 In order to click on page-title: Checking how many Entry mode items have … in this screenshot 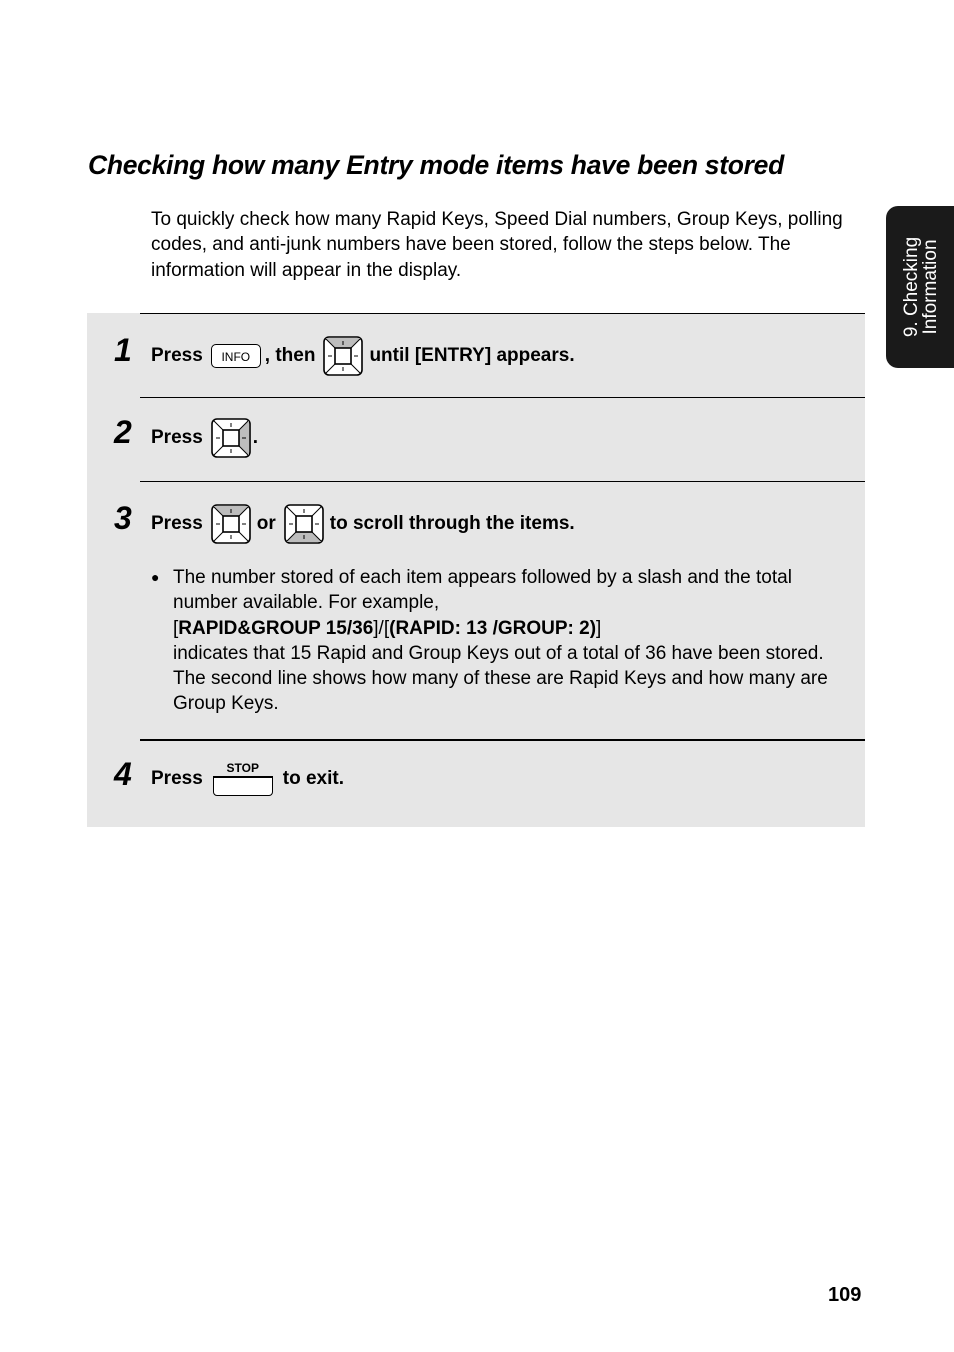, I will do `click(436, 165)`.